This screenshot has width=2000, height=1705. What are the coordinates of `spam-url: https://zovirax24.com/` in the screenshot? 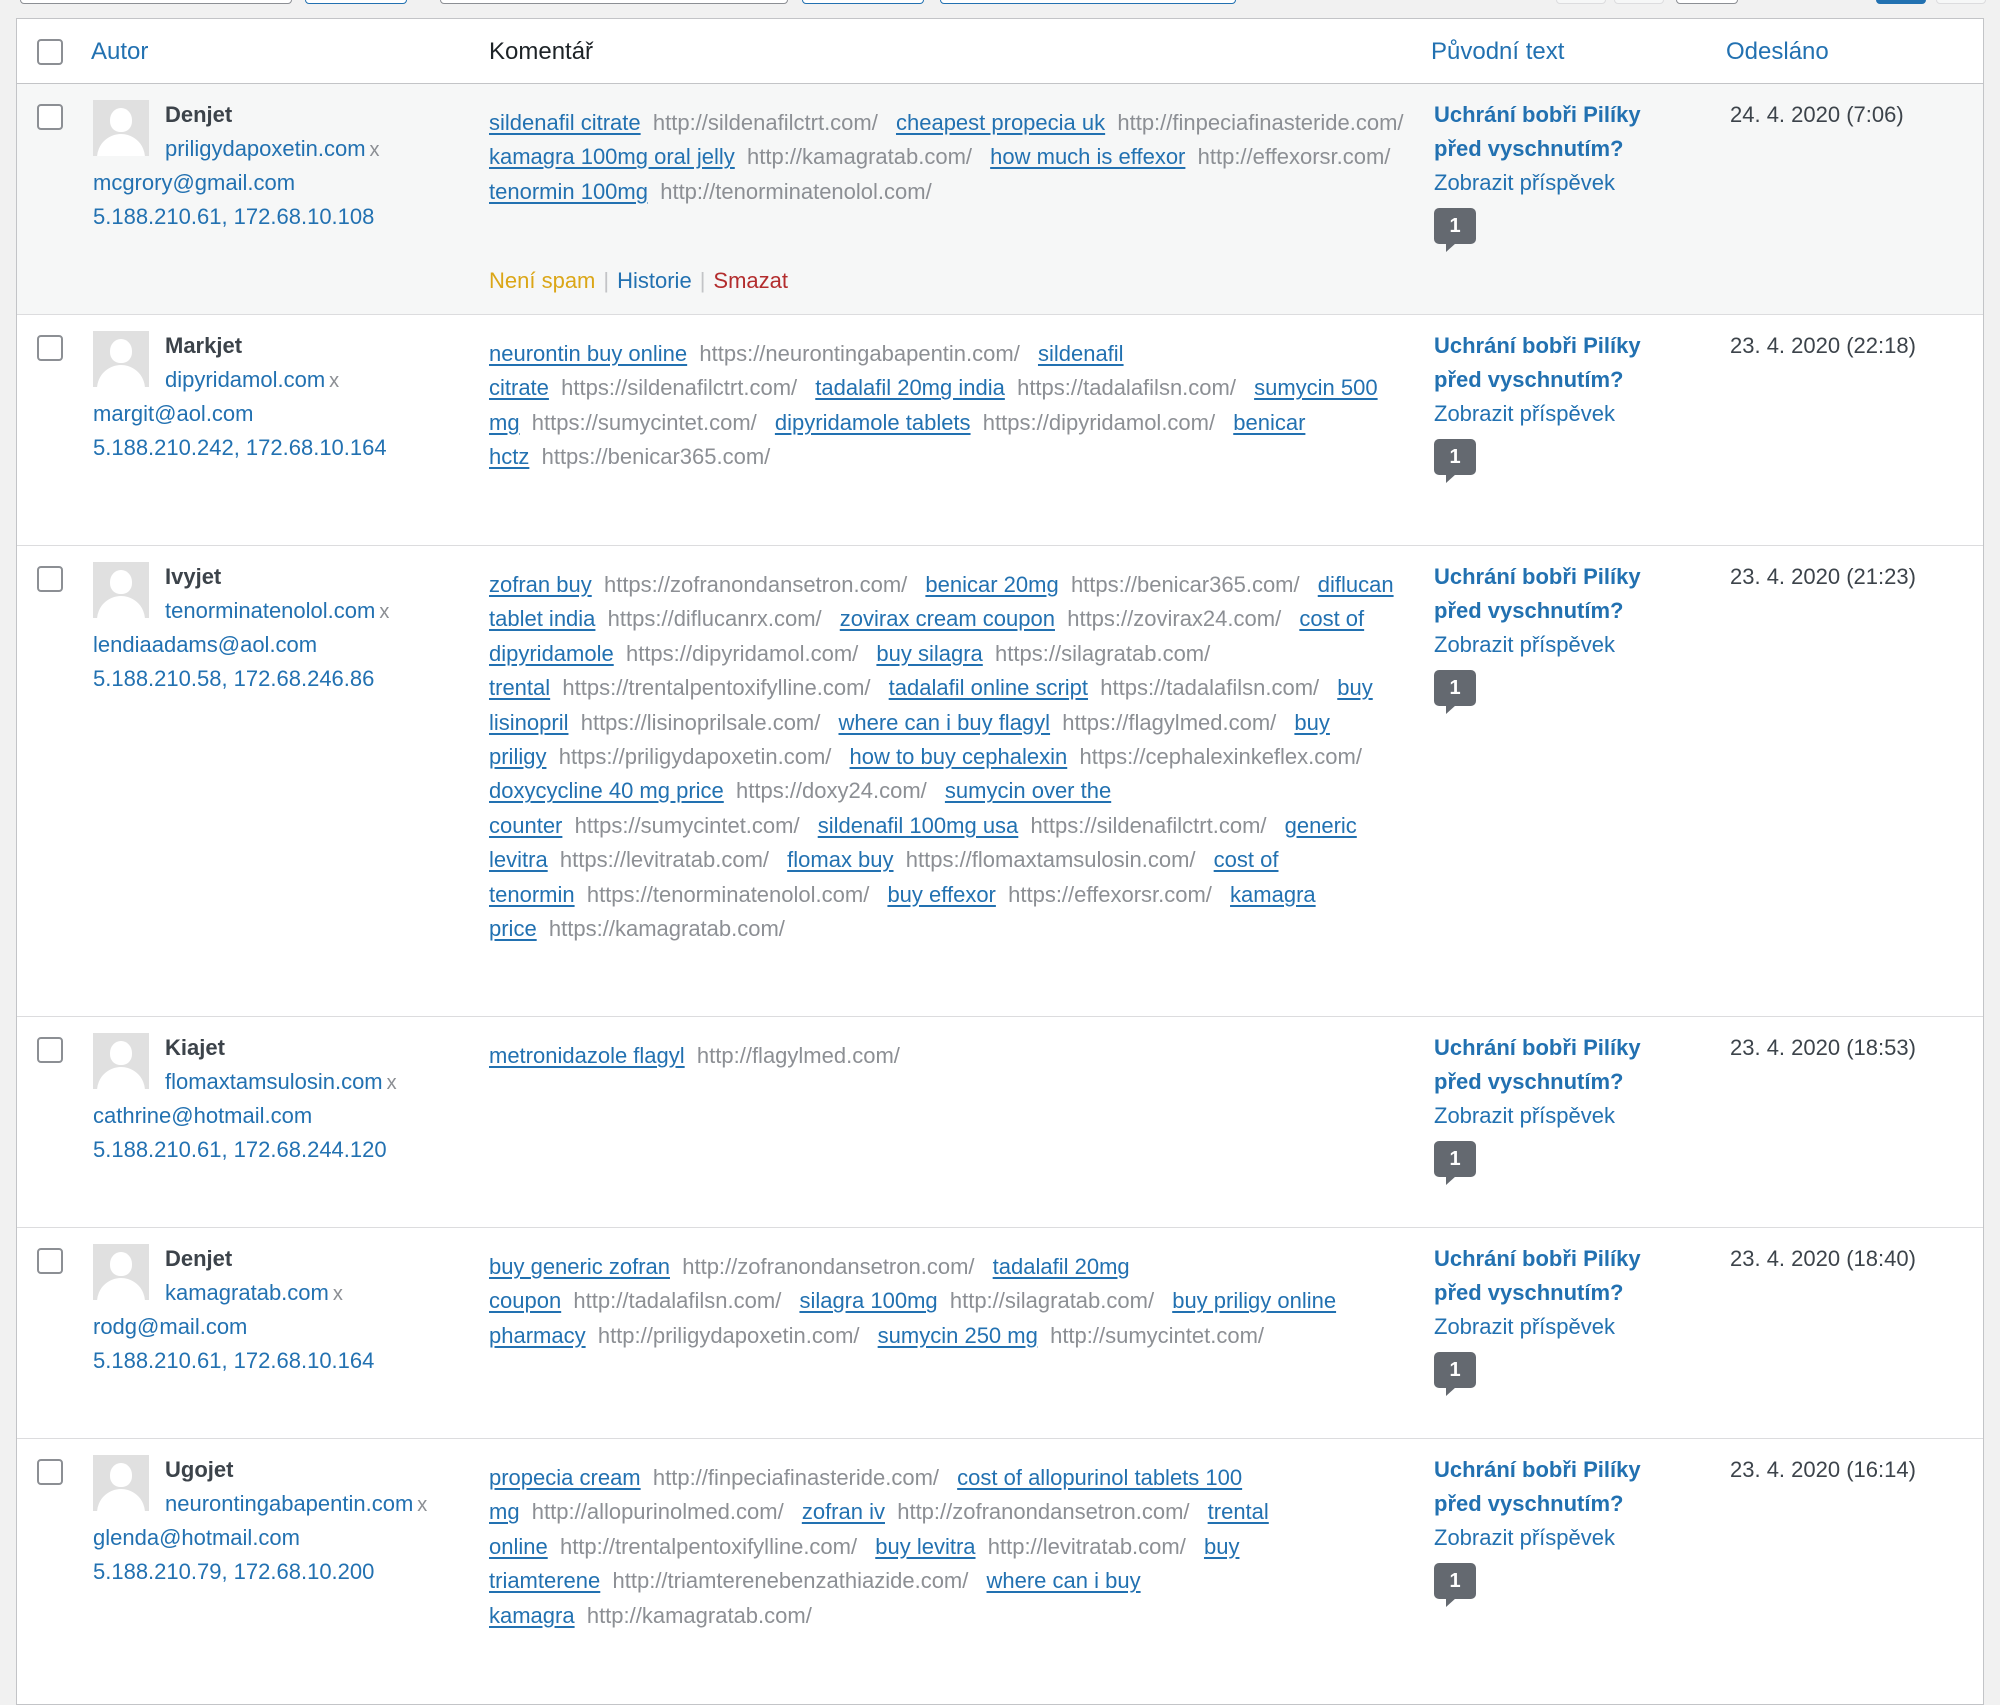 It's located at (1174, 619).